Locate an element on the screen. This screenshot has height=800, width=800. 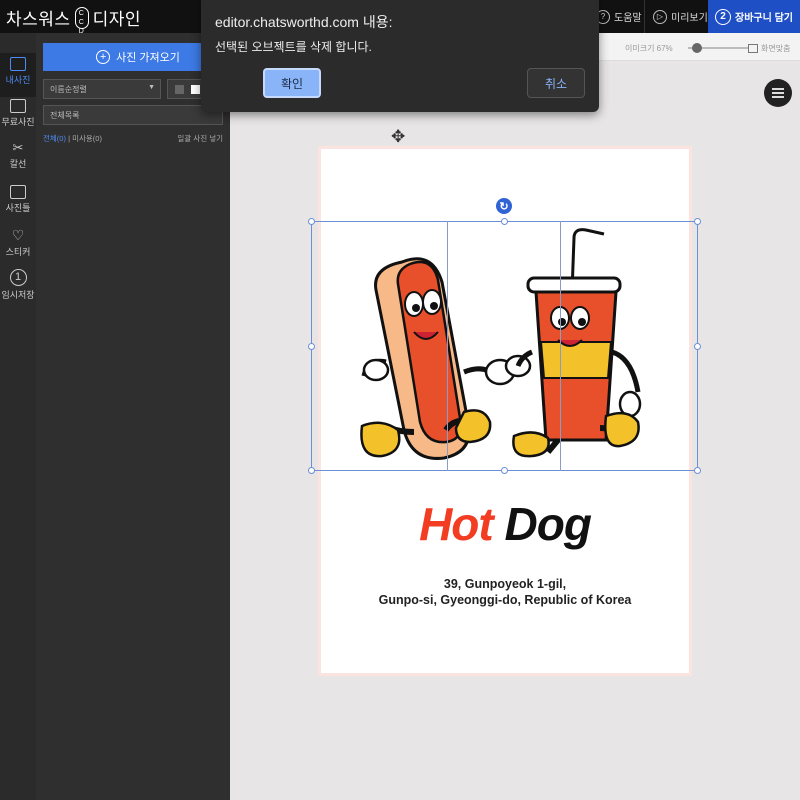
address-line-1: 39, Gunpoyeok 1-gil, is located at coordinates (505, 584).